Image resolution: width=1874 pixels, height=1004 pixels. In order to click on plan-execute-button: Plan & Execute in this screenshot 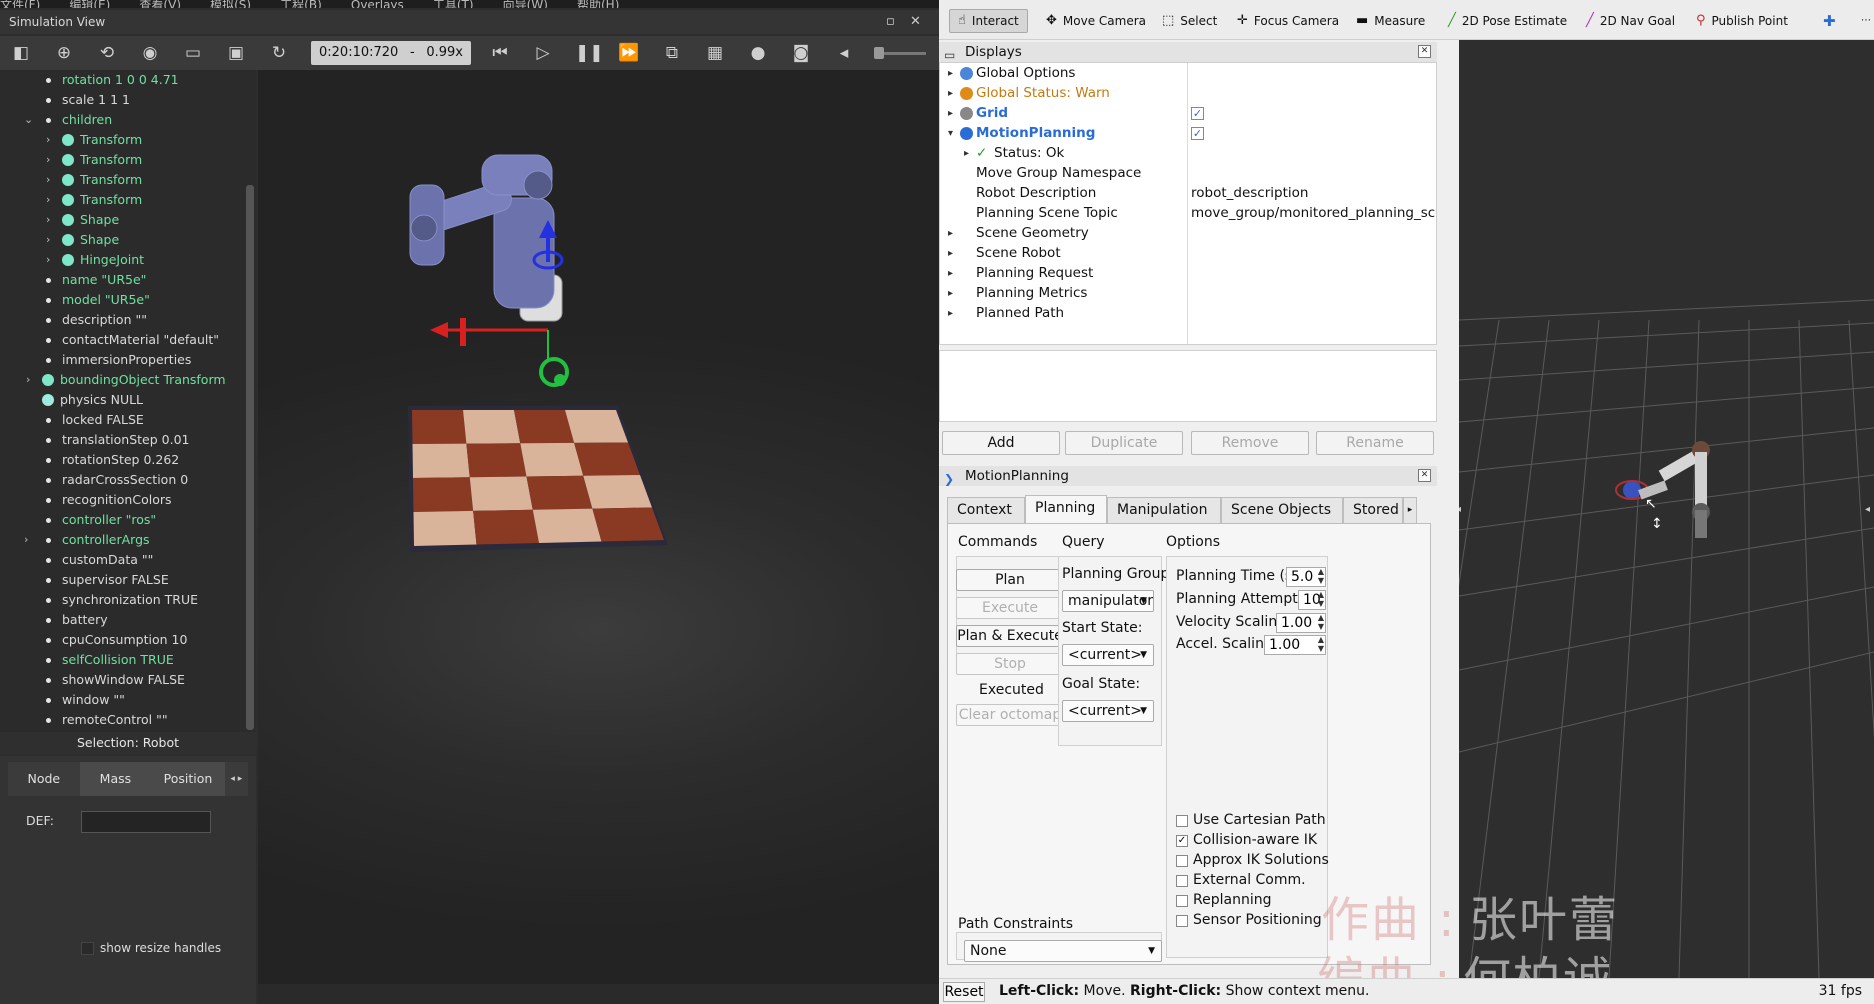, I will do `click(1010, 636)`.